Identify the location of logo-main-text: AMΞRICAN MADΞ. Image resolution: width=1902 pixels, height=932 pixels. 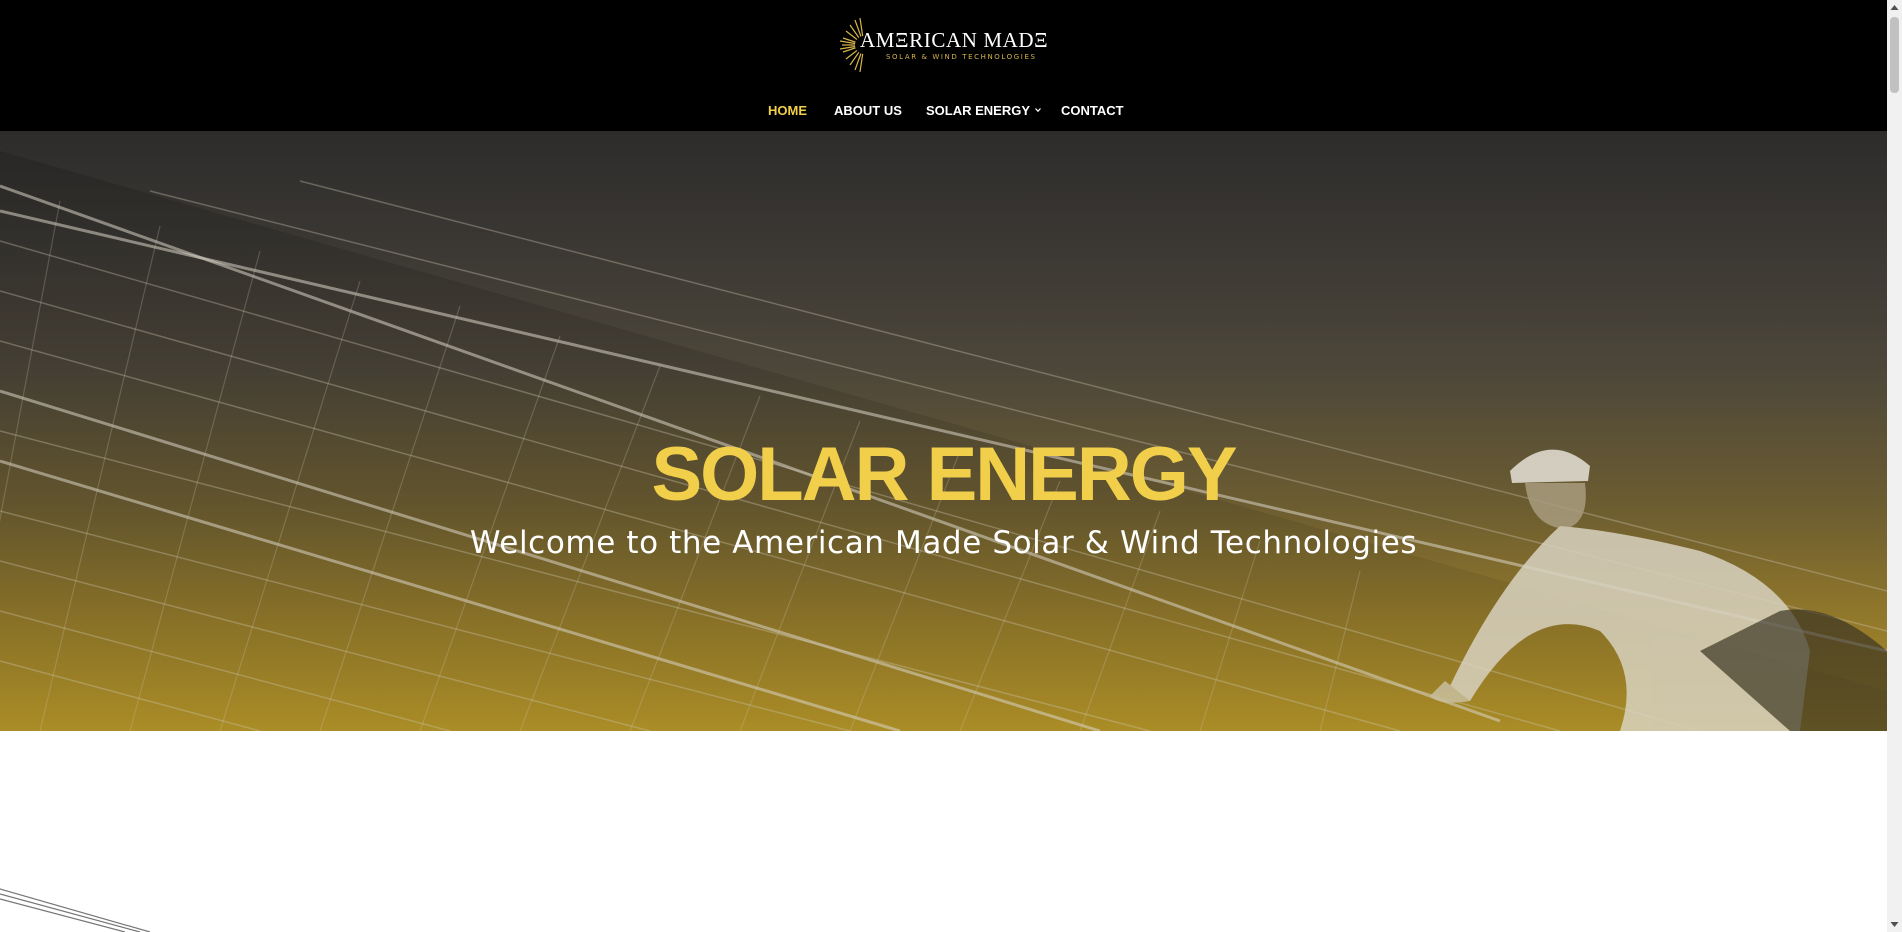
(954, 40).